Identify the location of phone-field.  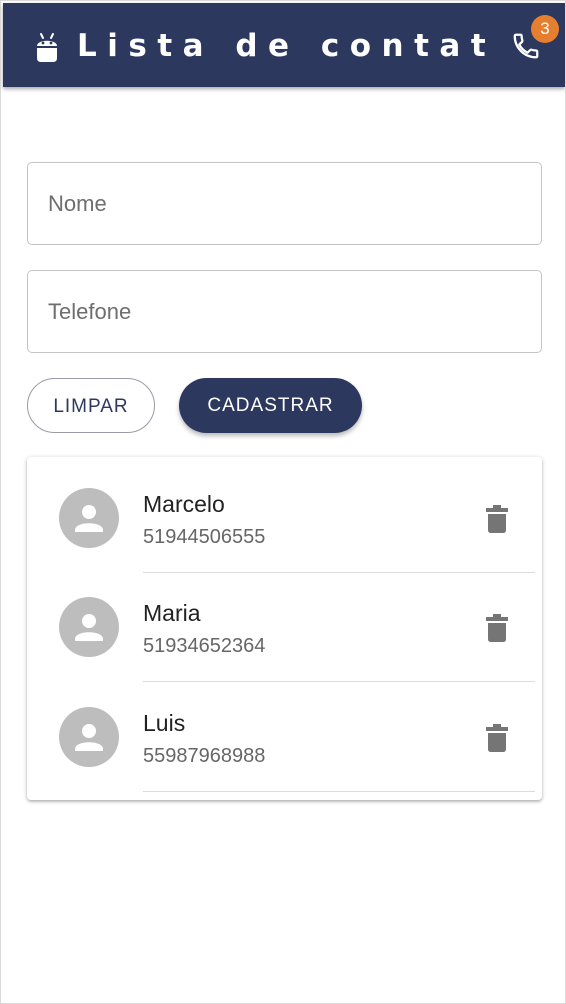
(284, 311).